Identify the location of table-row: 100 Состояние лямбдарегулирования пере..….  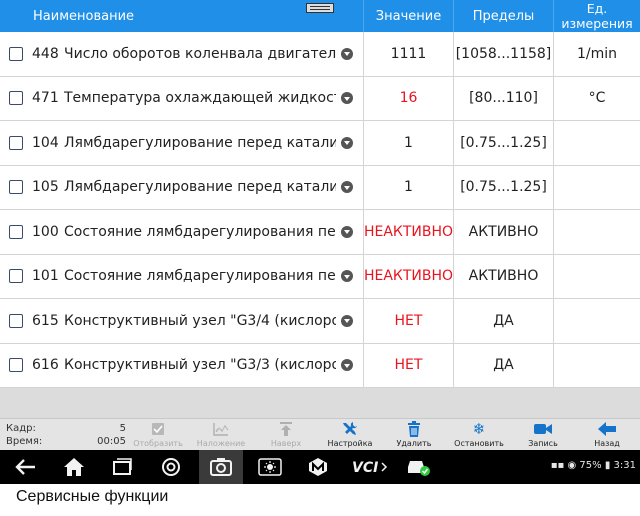
(320, 232).